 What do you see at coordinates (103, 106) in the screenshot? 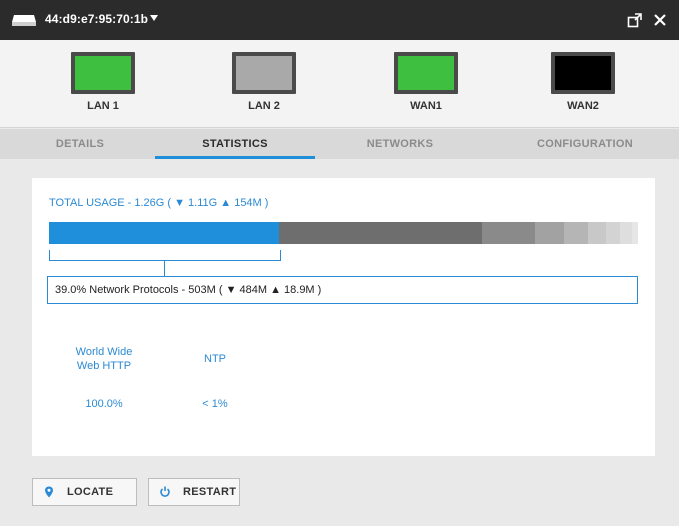
I see `port-label: LAN 1` at bounding box center [103, 106].